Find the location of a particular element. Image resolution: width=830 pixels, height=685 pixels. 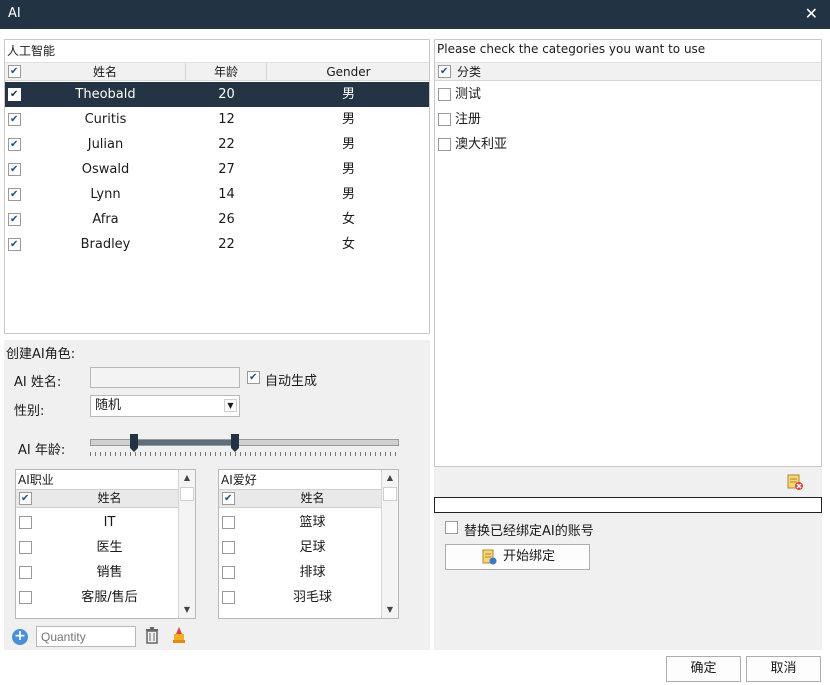

list-item: 客服/售后 is located at coordinates (97, 597).